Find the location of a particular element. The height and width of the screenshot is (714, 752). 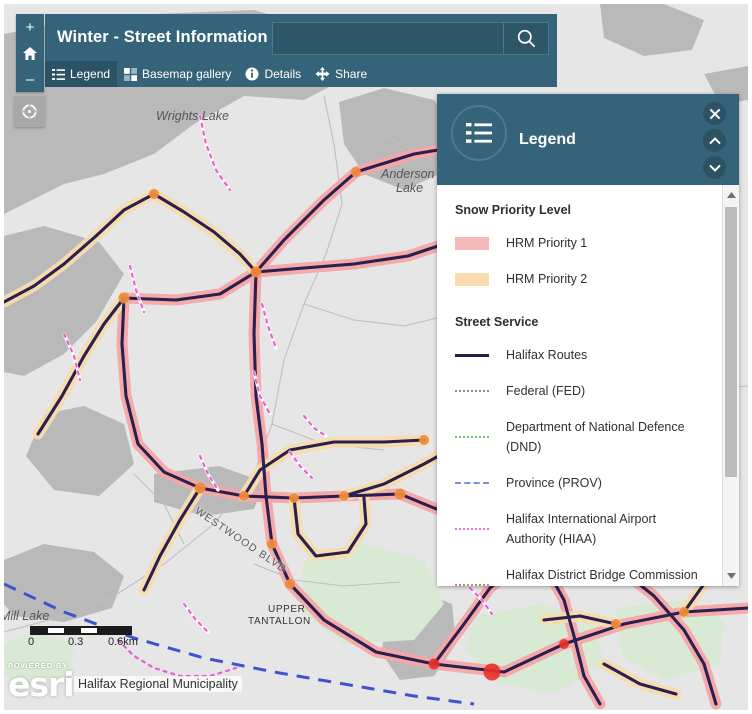

legend-symbol-federal is located at coordinates (475, 391).